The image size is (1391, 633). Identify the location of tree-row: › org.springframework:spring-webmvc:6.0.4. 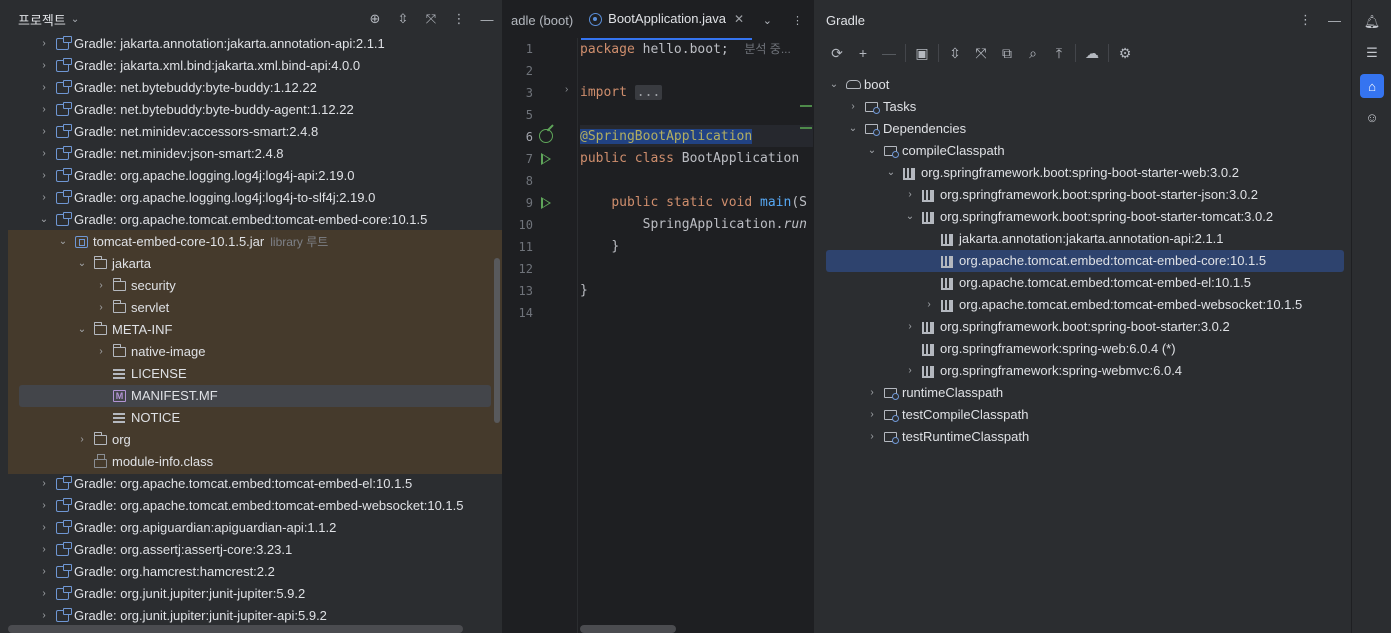
(1082, 371).